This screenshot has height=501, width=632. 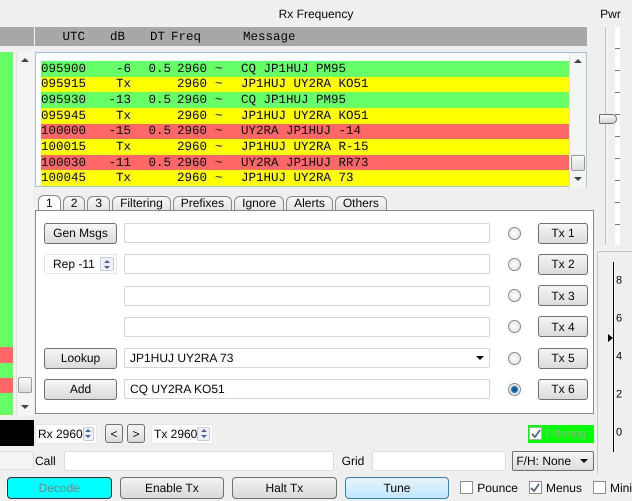 What do you see at coordinates (80, 233) in the screenshot?
I see `action-button: Gen Msgs` at bounding box center [80, 233].